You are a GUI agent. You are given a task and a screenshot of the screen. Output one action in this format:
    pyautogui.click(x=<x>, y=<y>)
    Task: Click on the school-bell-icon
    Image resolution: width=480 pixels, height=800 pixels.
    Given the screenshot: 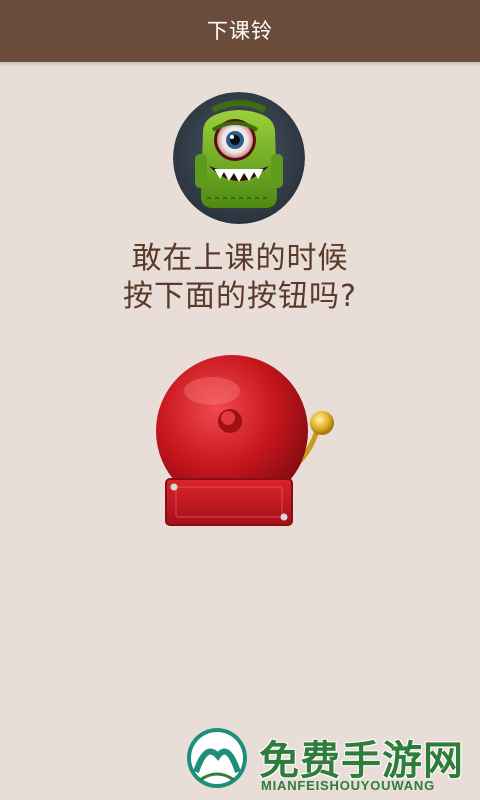 What is the action you would take?
    pyautogui.click(x=245, y=440)
    